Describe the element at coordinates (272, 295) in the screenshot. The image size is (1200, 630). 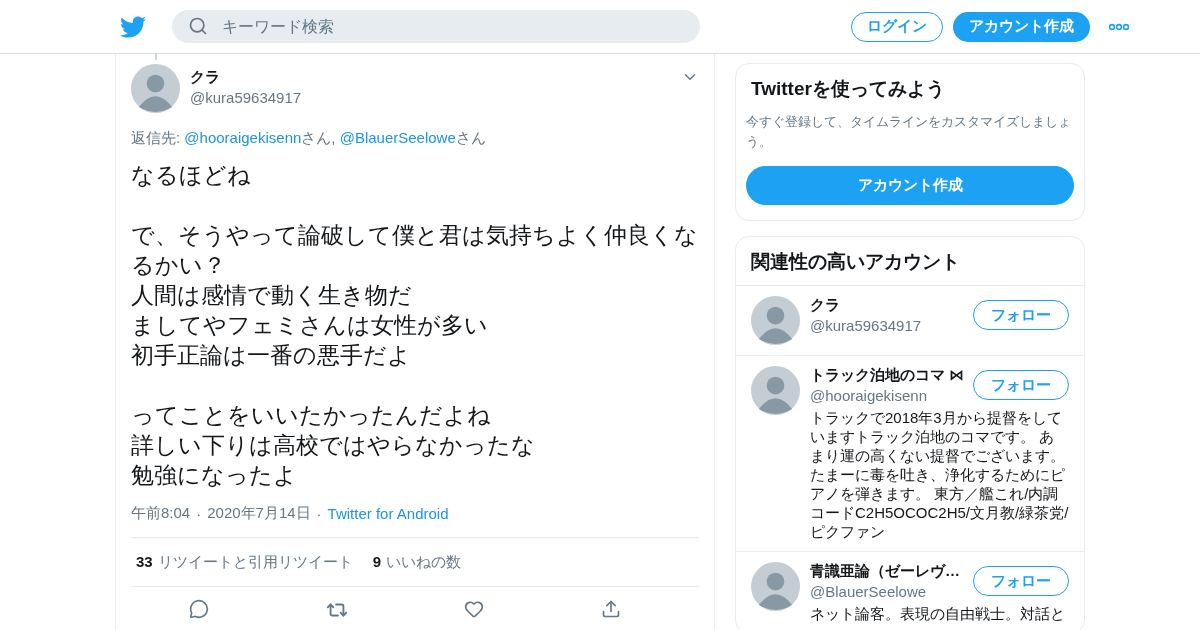
I see `tweet-text-line: 人間は感情で動く生き物だ` at that location.